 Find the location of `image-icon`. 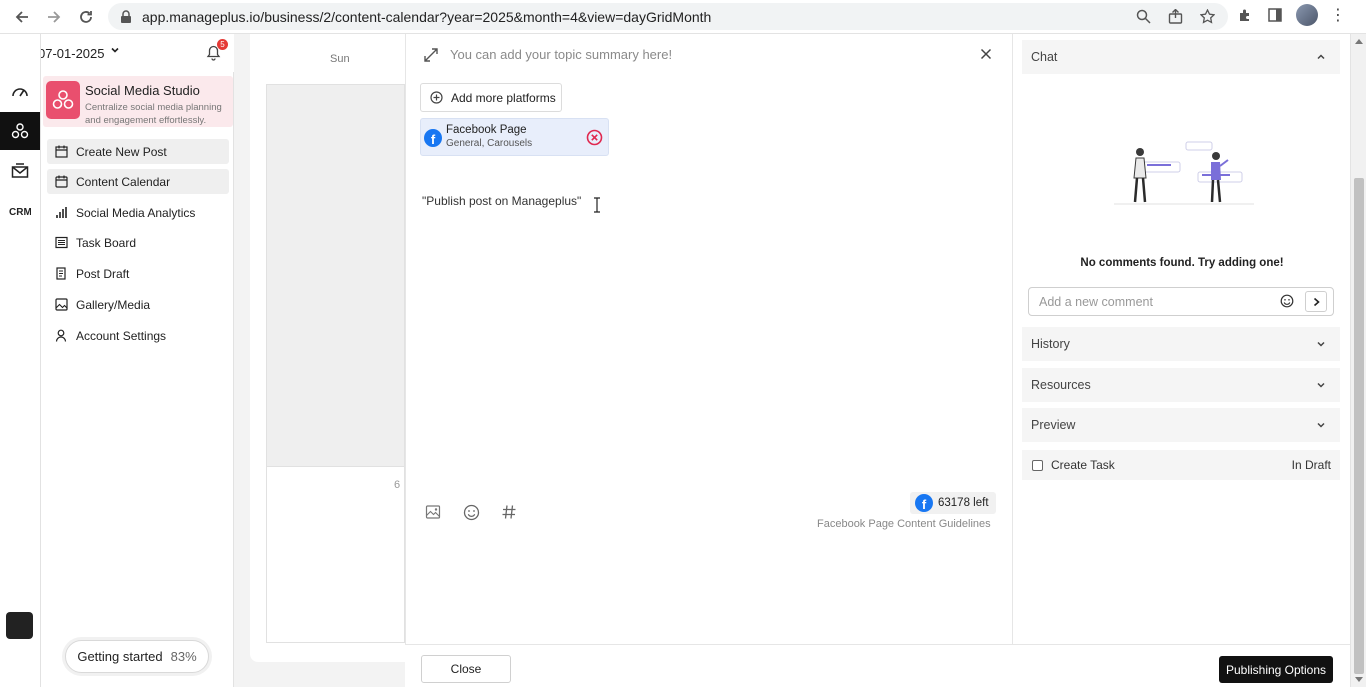

image-icon is located at coordinates (61, 305).